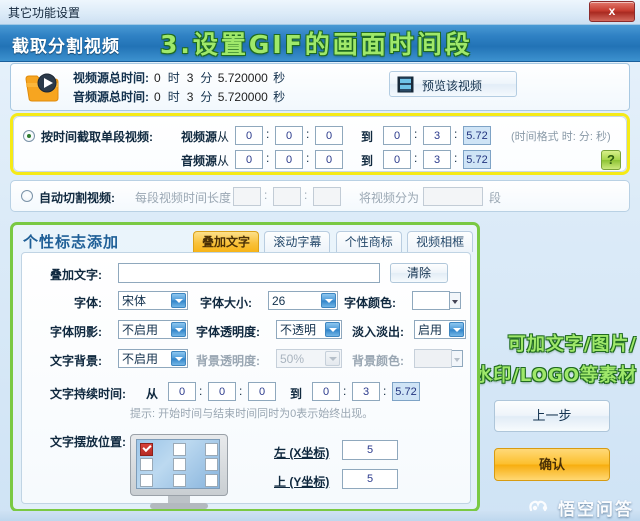 This screenshot has width=640, height=521. Describe the element at coordinates (44, 13) in the screenshot. I see `window-title: 其它功能设置` at that location.